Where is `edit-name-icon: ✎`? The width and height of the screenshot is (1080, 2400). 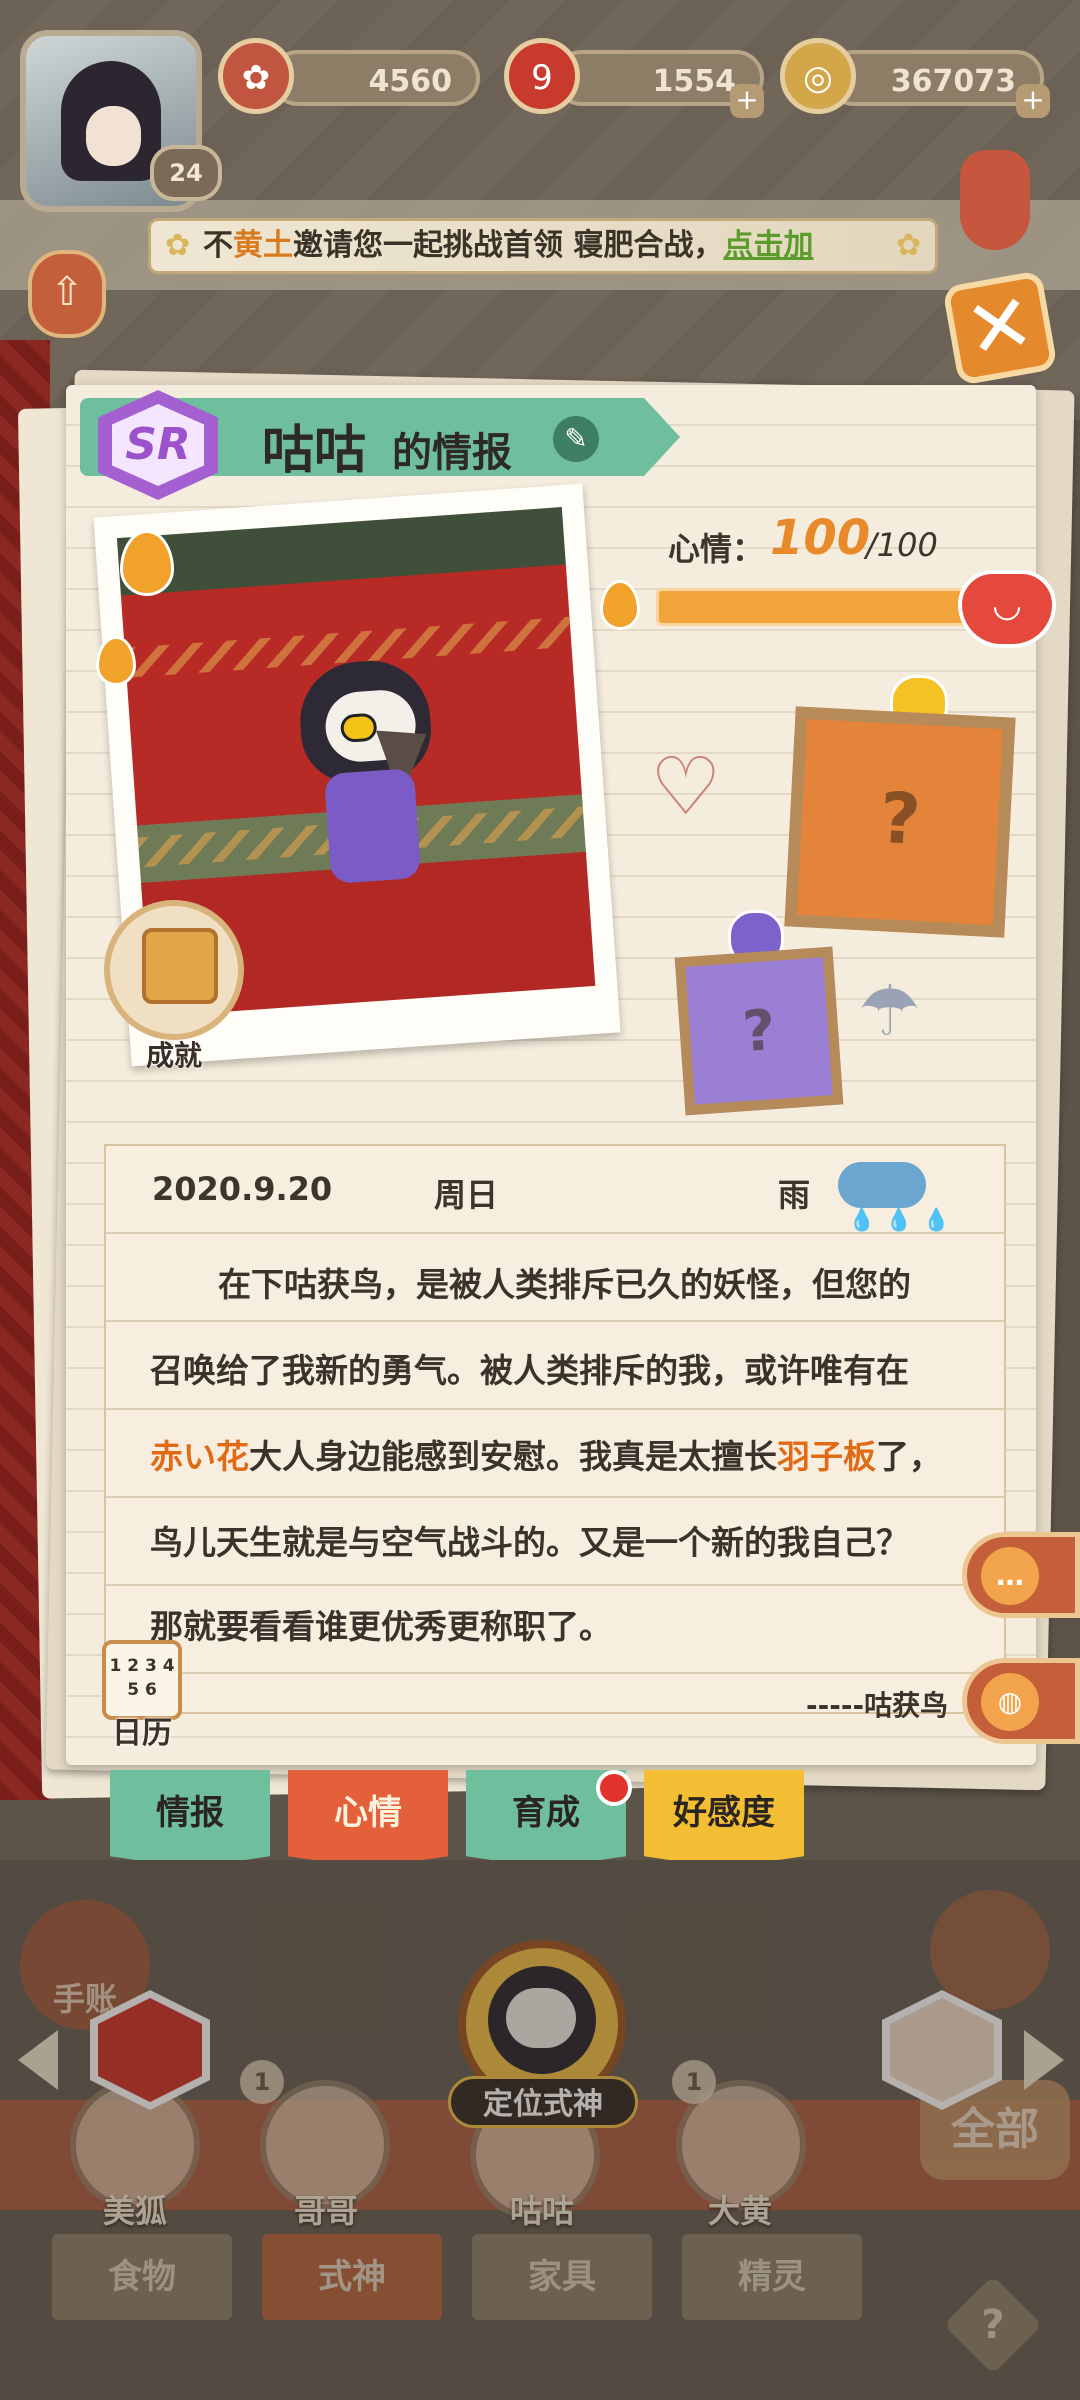
edit-name-icon: ✎ is located at coordinates (576, 439).